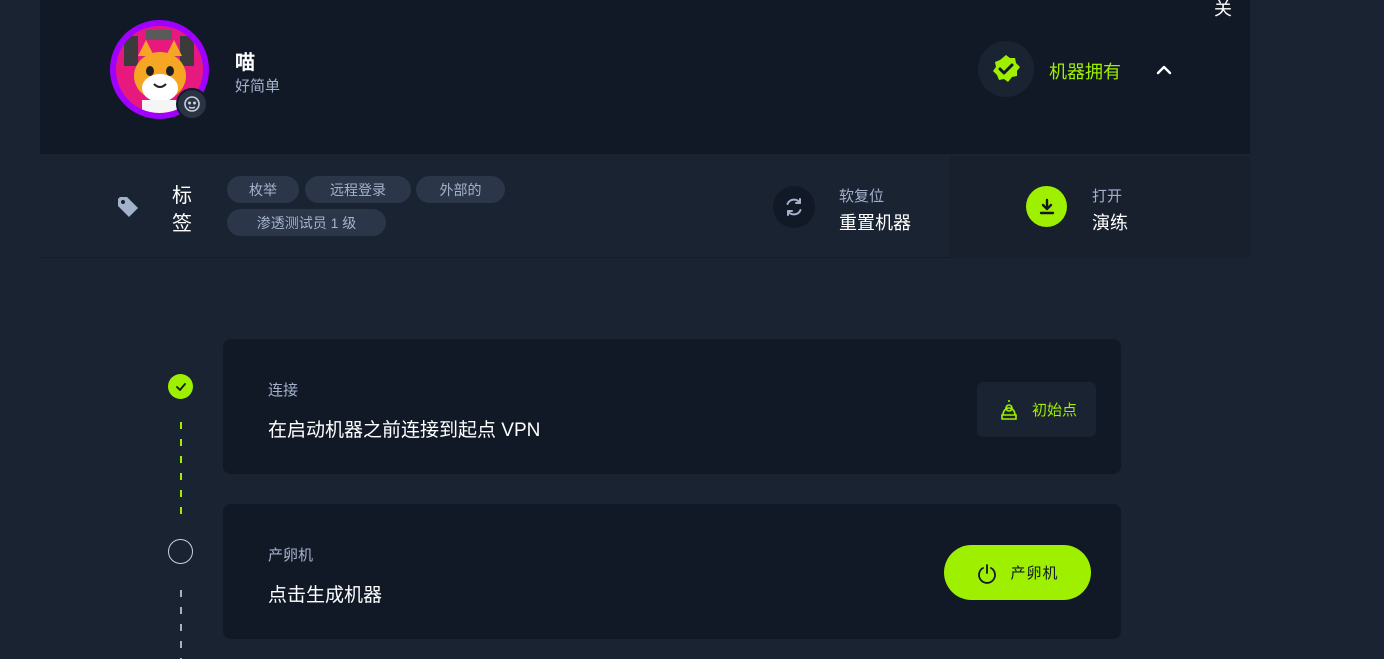  What do you see at coordinates (404, 430) in the screenshot?
I see `step-text: 在启动机器之前连接到起点 VPN` at bounding box center [404, 430].